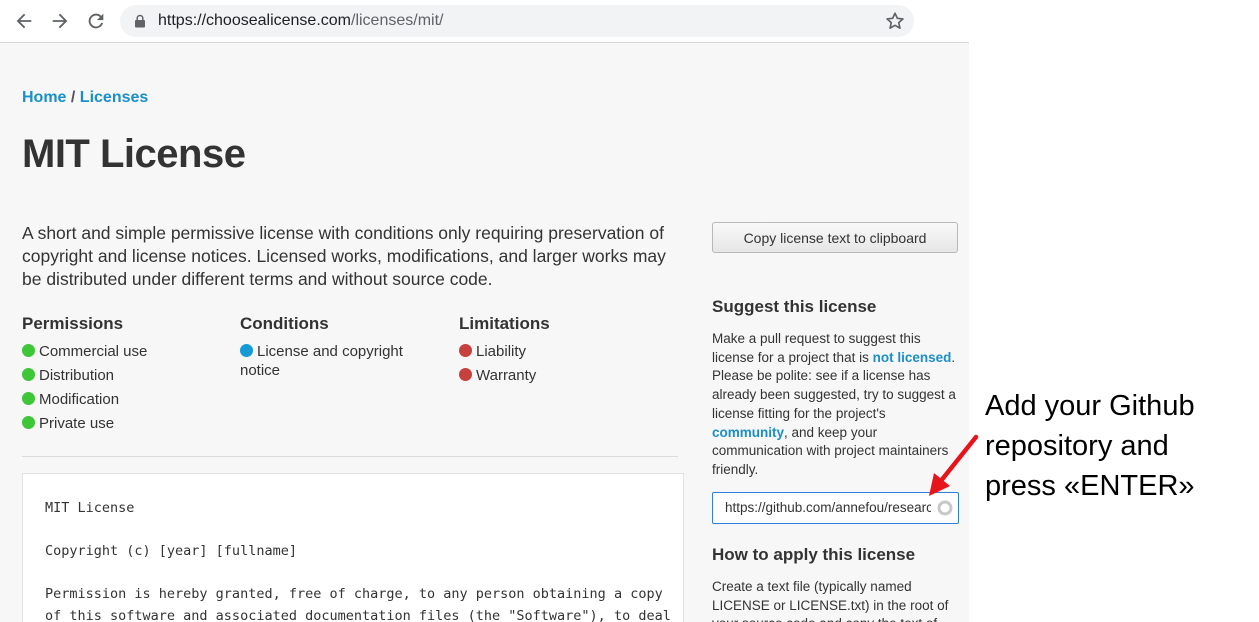  What do you see at coordinates (912, 357) in the screenshot?
I see `not-licensed-link: not licensed` at bounding box center [912, 357].